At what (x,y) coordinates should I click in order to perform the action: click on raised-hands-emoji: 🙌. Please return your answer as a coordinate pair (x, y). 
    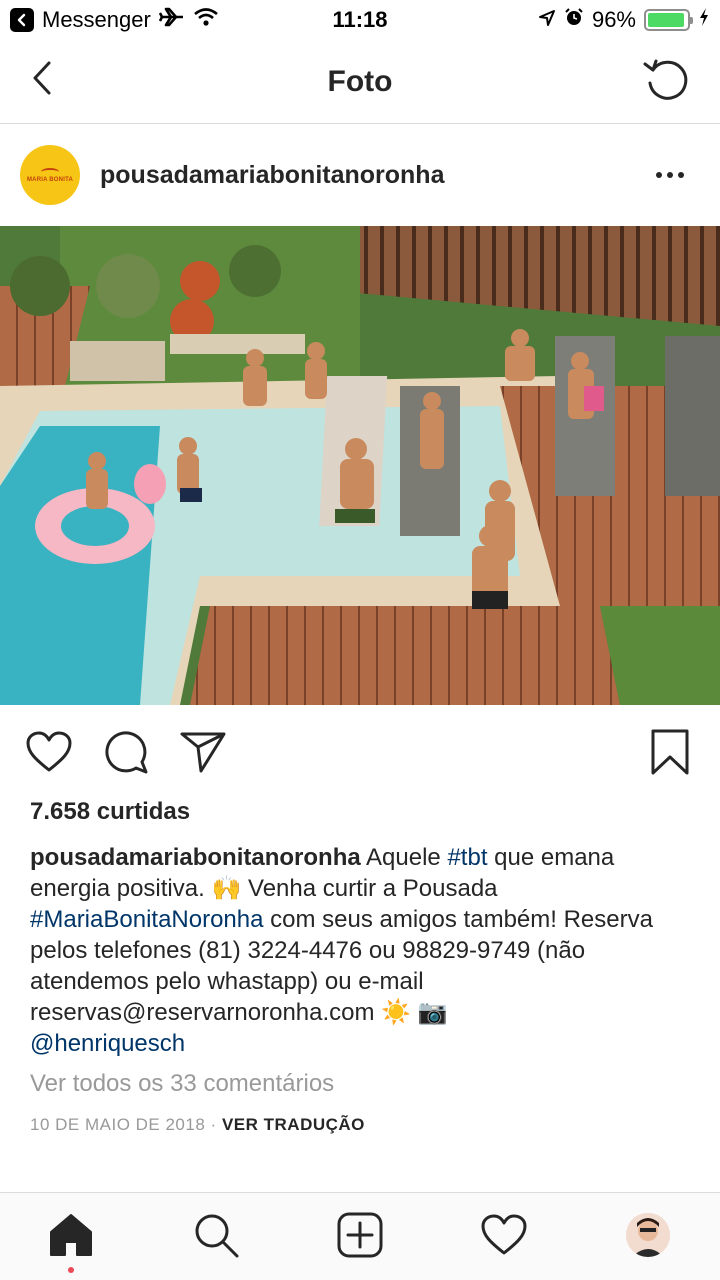
    Looking at the image, I should click on (226, 888).